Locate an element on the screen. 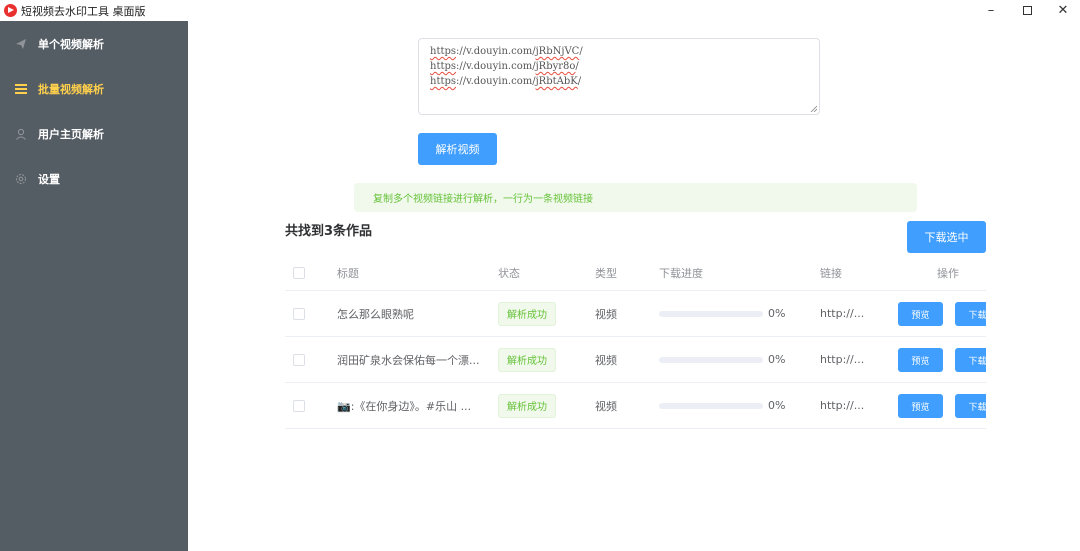 The height and width of the screenshot is (551, 1080). sidebar-item-single-video: 单个视频解析 is located at coordinates (94, 43).